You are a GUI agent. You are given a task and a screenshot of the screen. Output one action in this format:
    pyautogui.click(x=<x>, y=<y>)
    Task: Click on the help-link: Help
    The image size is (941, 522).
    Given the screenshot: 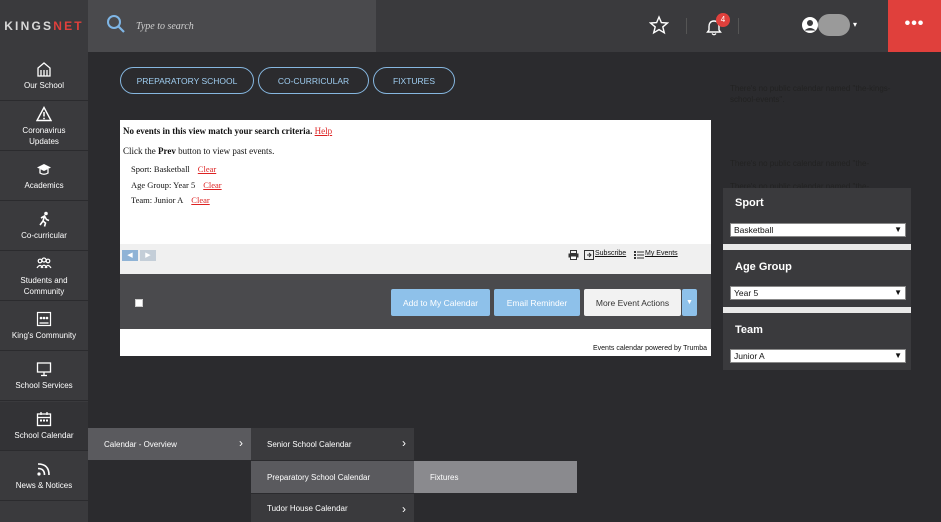 What is the action you would take?
    pyautogui.click(x=324, y=131)
    